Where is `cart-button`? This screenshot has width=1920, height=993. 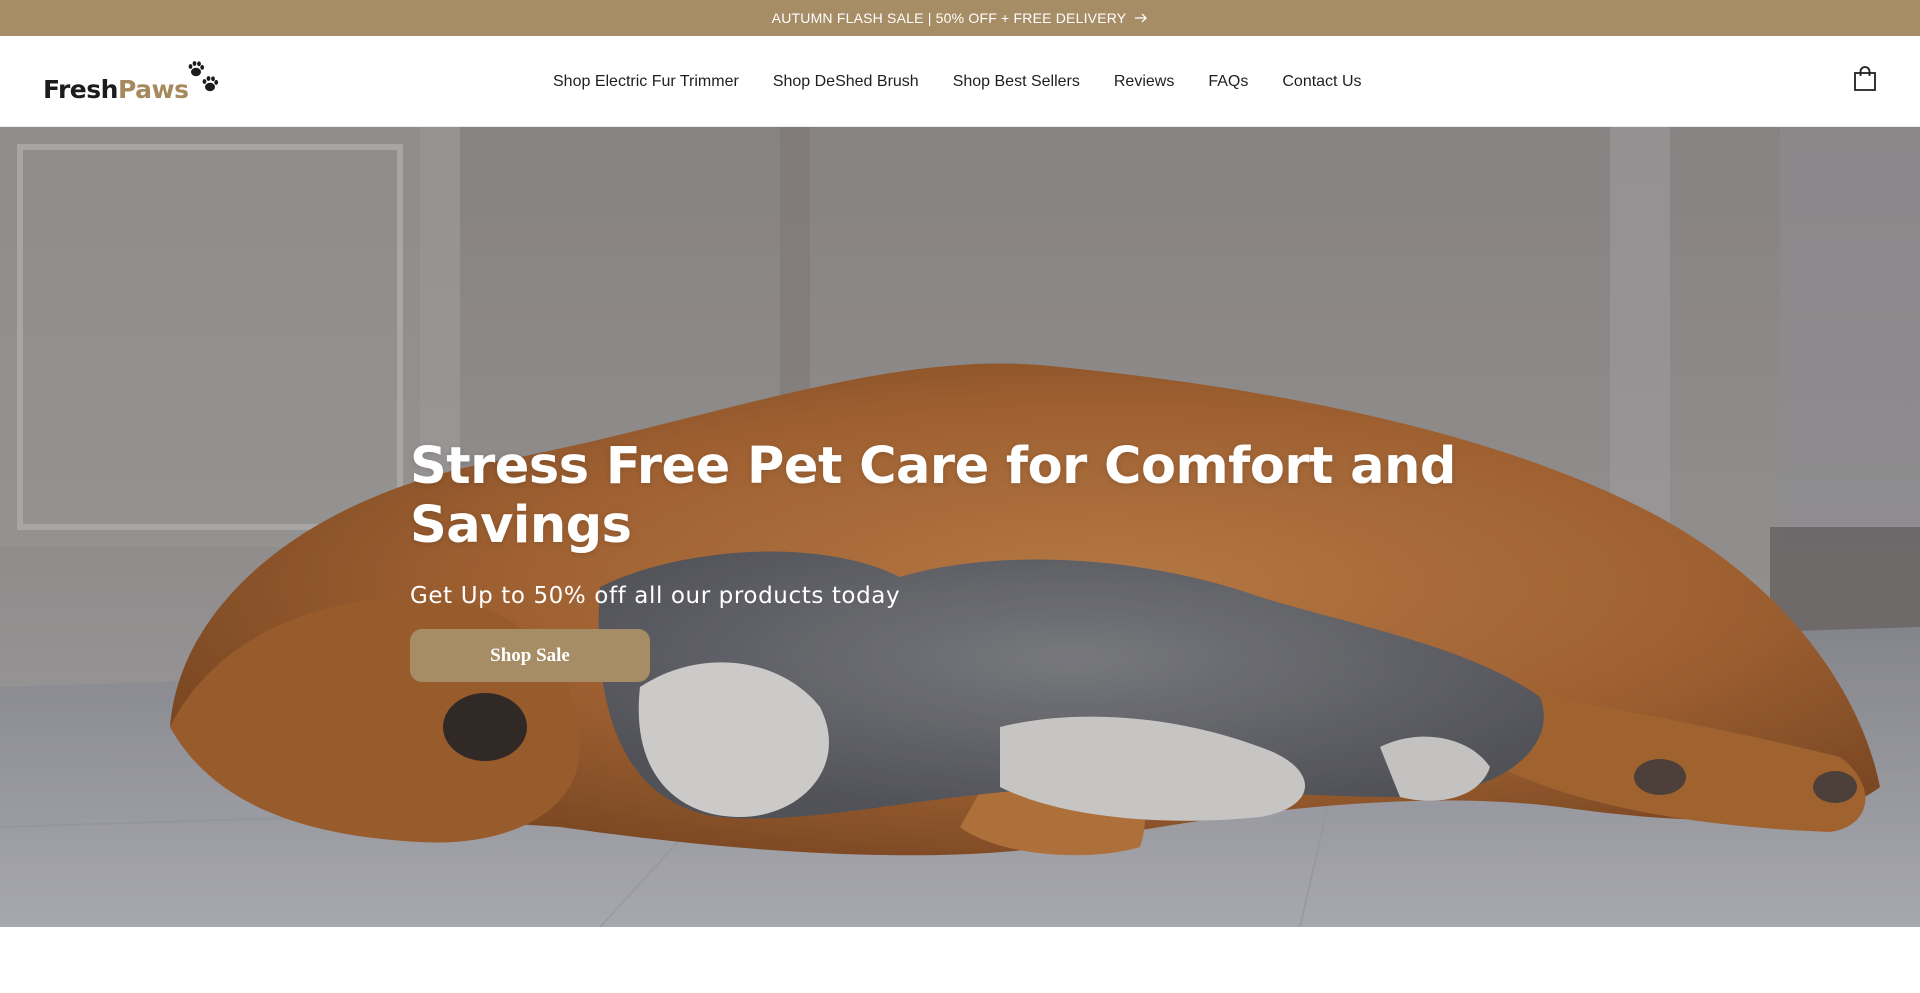 cart-button is located at coordinates (1865, 81).